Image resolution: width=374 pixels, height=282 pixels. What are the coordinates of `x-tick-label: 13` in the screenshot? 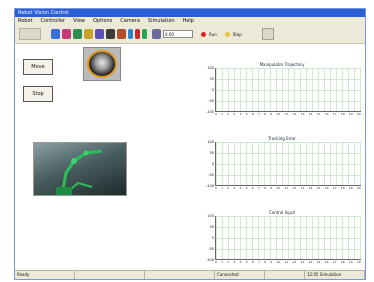 It's located at (302, 114).